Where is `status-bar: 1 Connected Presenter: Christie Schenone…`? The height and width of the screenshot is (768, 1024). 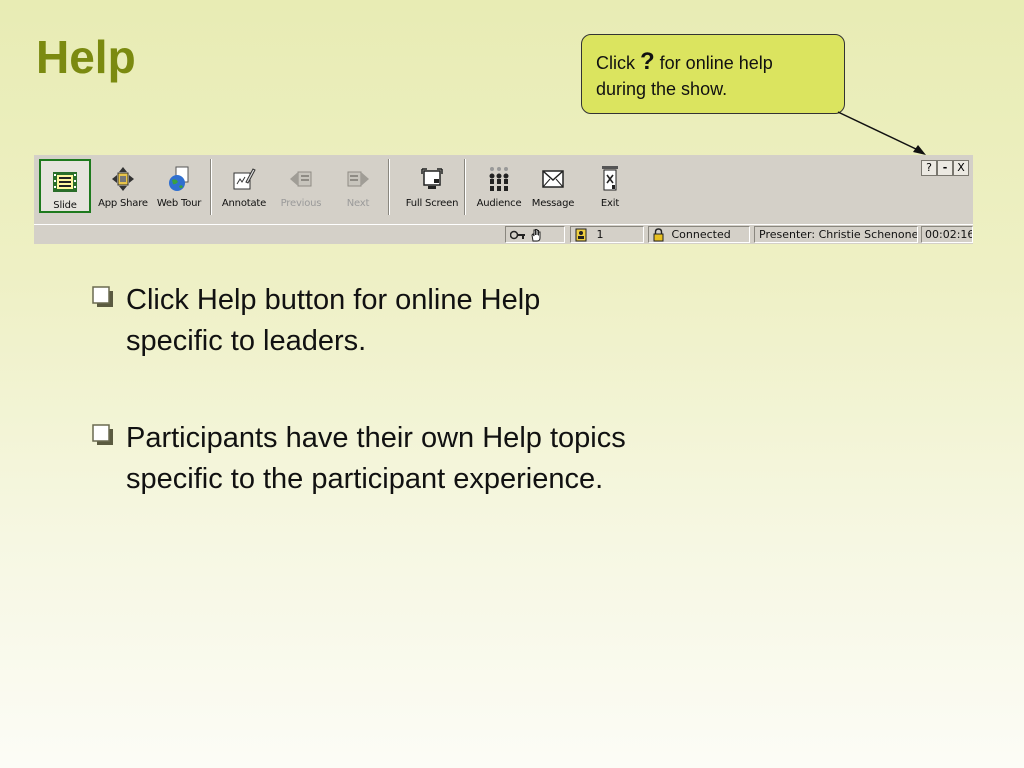
status-bar: 1 Connected Presenter: Christie Schenone… is located at coordinates (503, 234).